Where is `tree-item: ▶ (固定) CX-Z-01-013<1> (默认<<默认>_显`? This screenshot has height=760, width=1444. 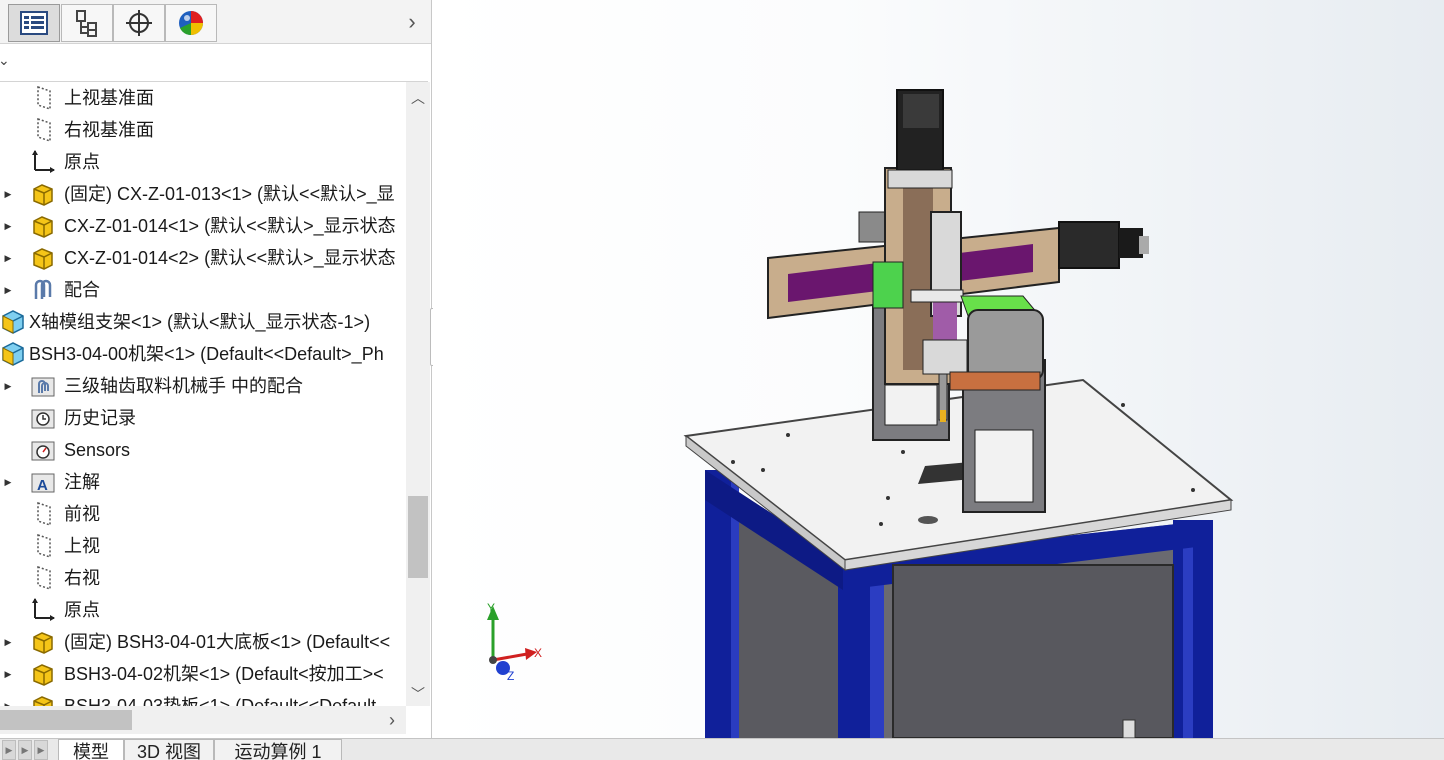 tree-item: ▶ (固定) CX-Z-01-013<1> (默认<<默认>_显 is located at coordinates (203, 194).